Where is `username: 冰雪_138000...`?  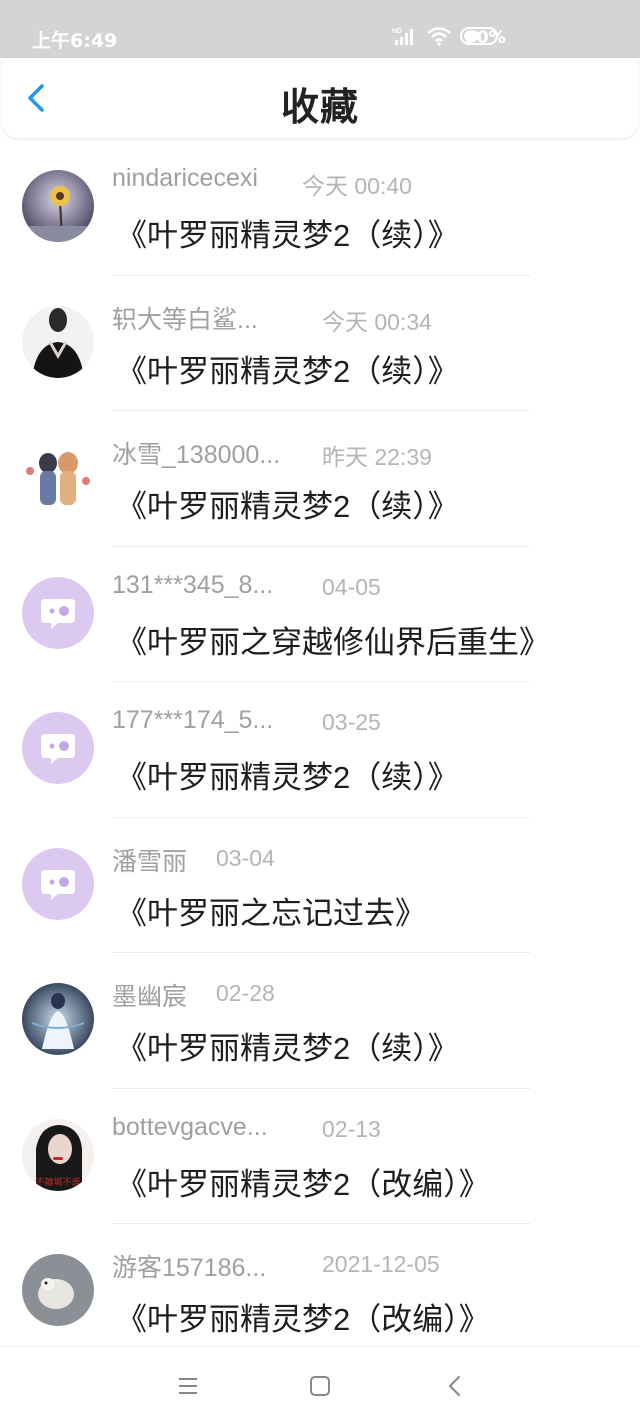
username: 冰雪_138000... is located at coordinates (196, 455).